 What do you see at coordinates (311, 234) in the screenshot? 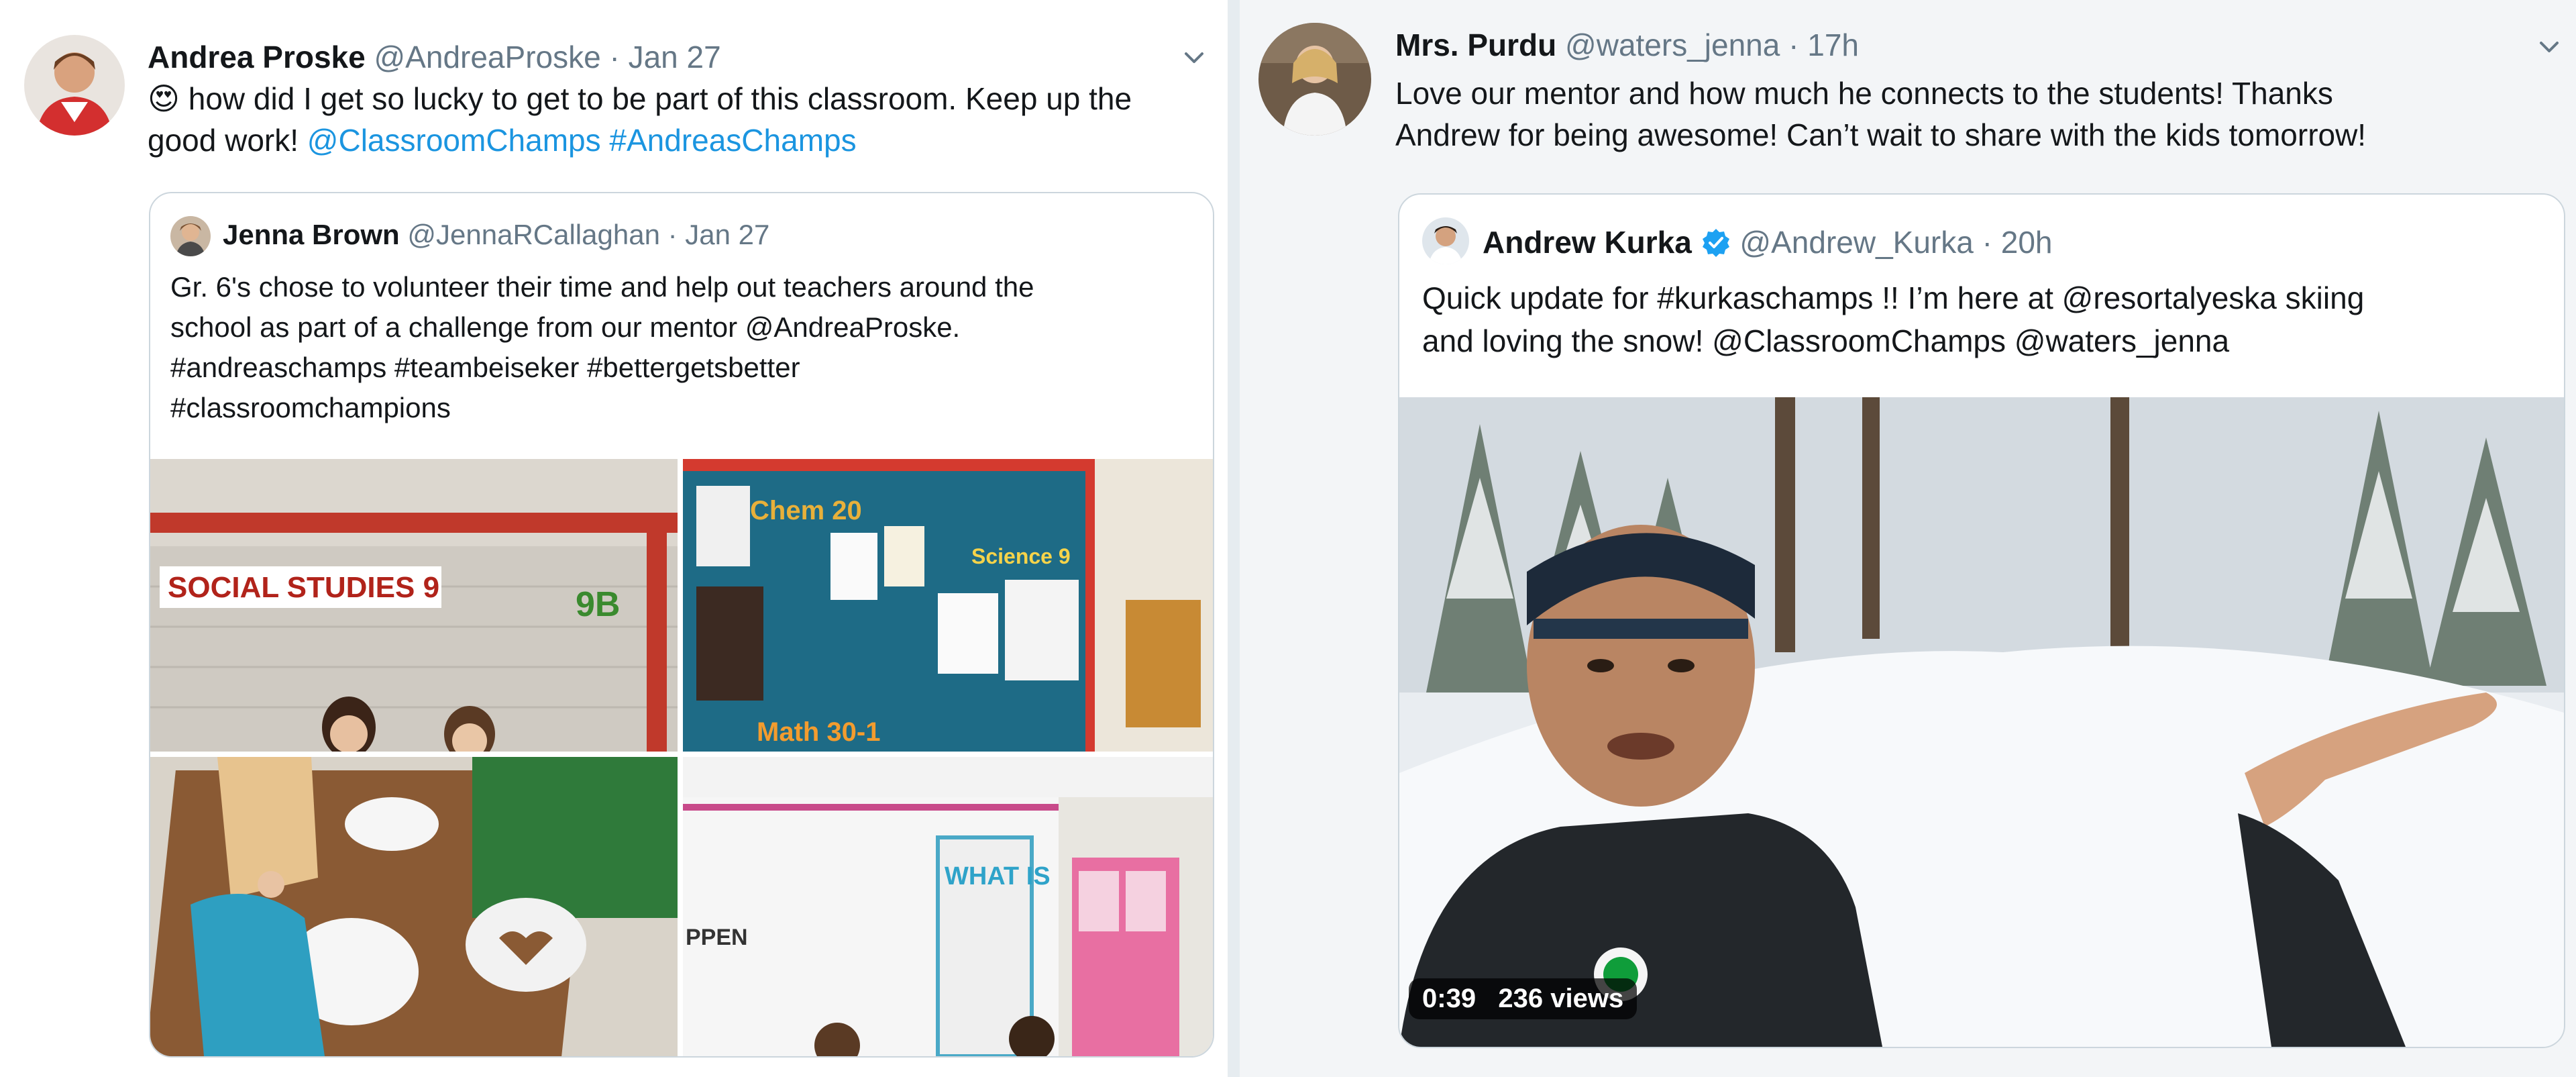
I see `quoted-author-name: Jenna Brown` at bounding box center [311, 234].